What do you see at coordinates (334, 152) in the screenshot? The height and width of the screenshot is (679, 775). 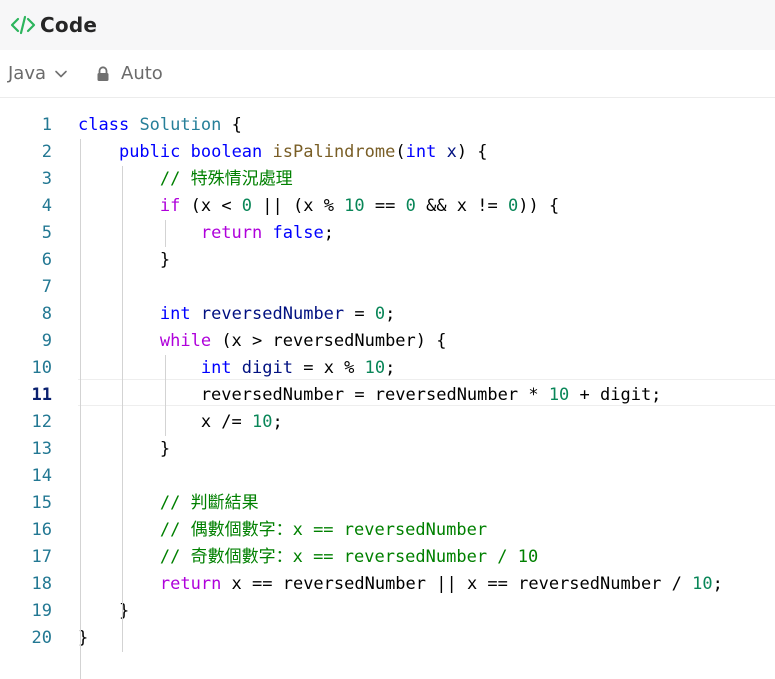 I see `code-token: isPalindrome` at bounding box center [334, 152].